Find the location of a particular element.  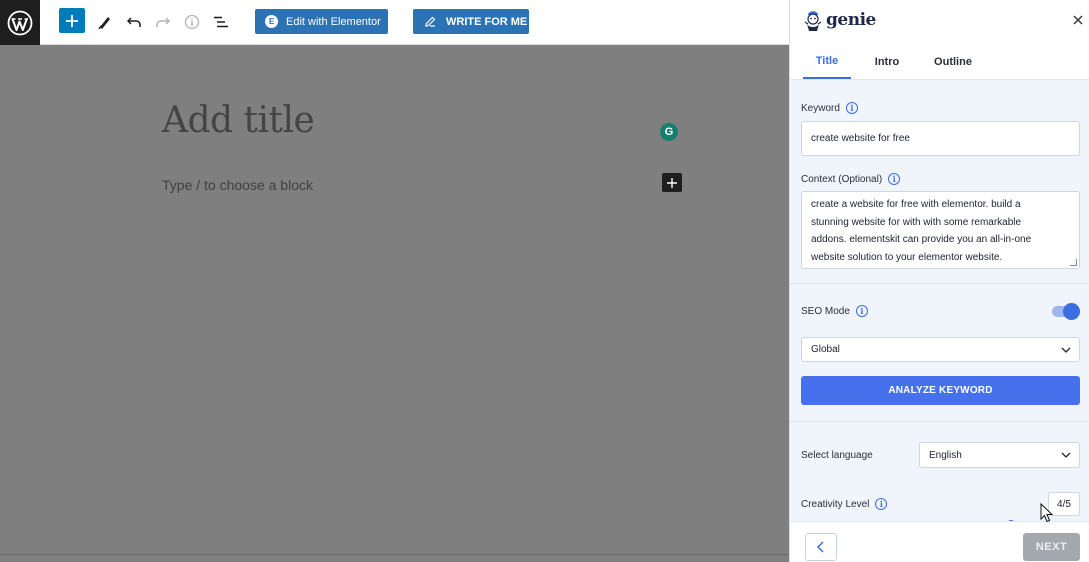

canvas-divider is located at coordinates (394, 554).